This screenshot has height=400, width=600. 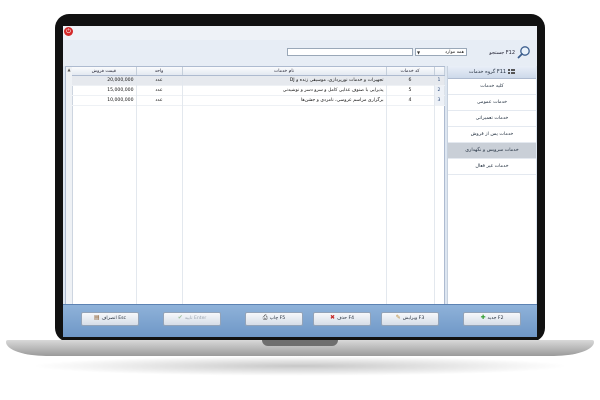 I want to click on confirm-button: ✔ تایید Enter, so click(x=192, y=319).